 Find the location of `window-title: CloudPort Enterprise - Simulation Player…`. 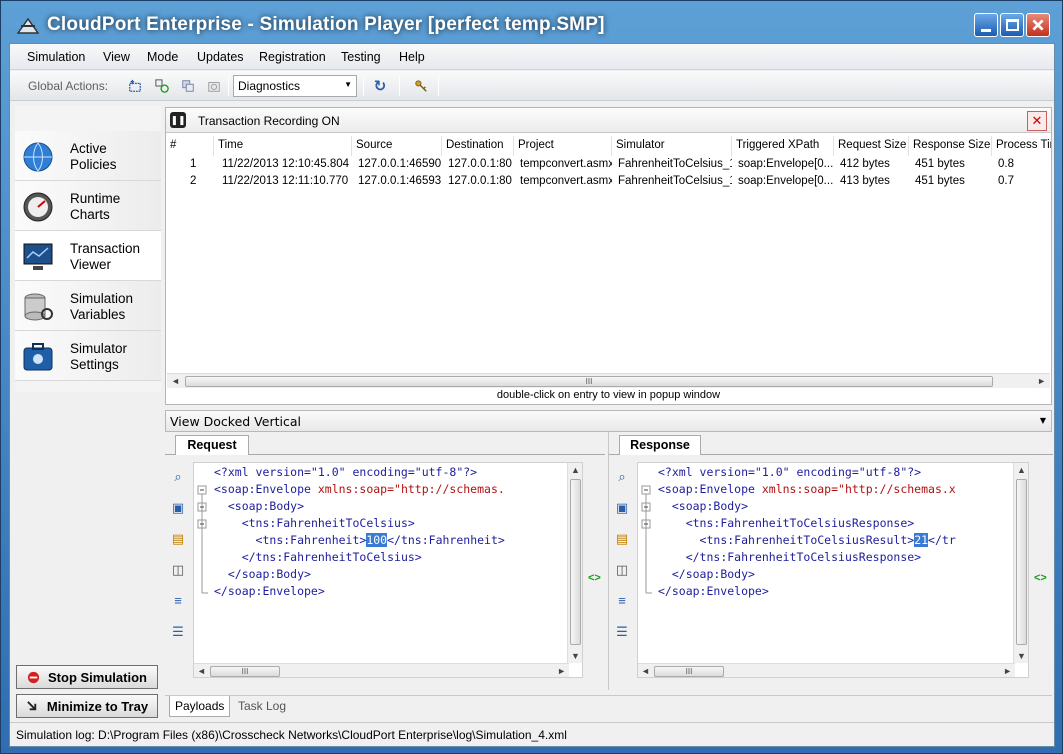

window-title: CloudPort Enterprise - Simulation Player… is located at coordinates (326, 24).